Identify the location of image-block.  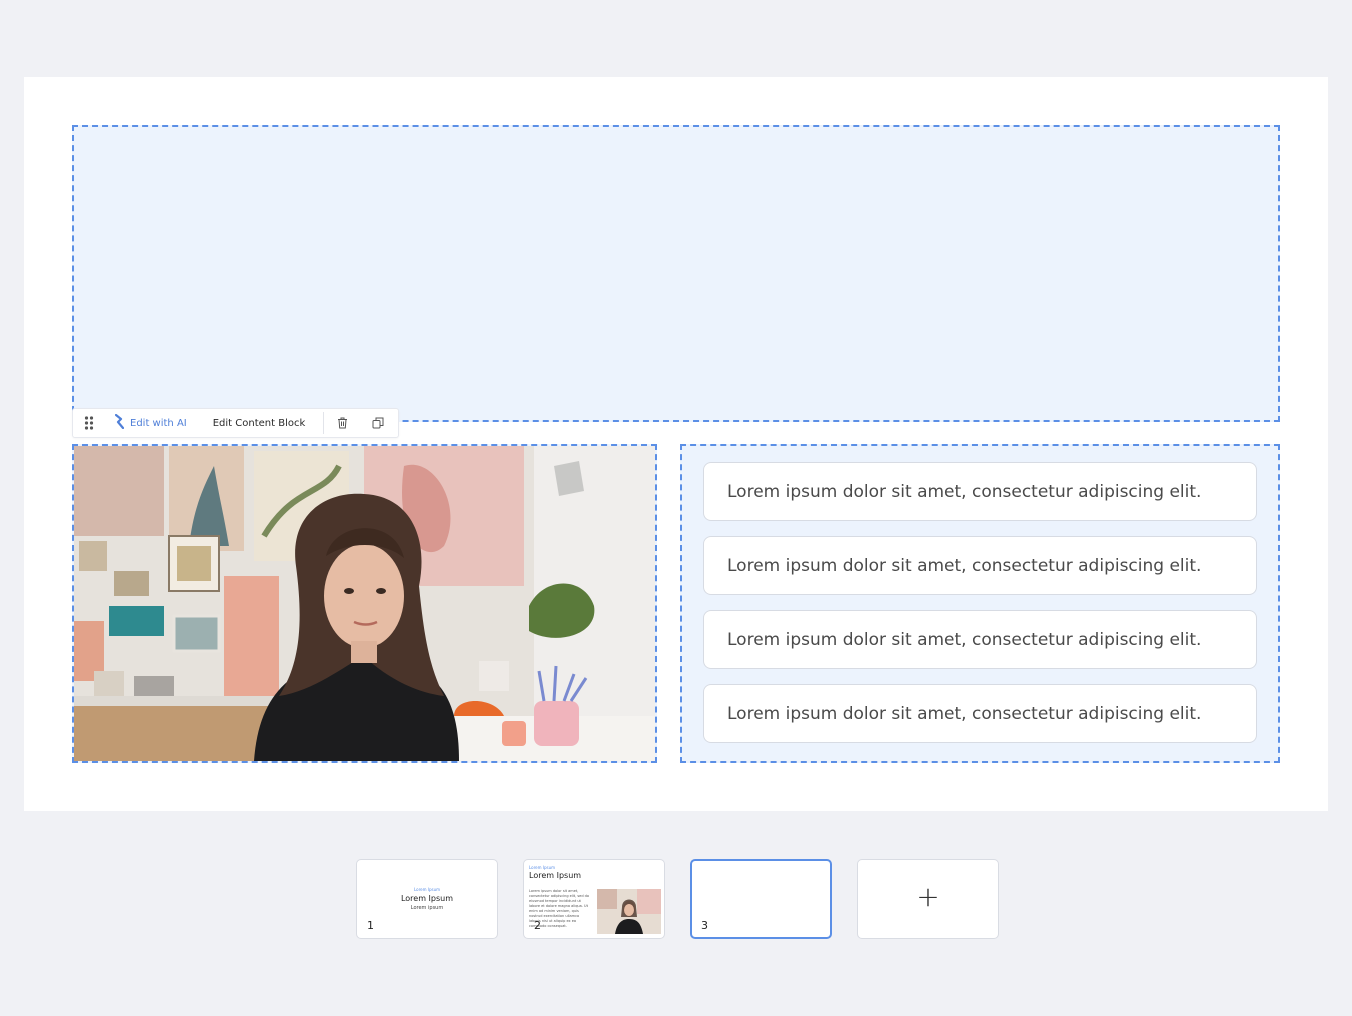
(364, 603).